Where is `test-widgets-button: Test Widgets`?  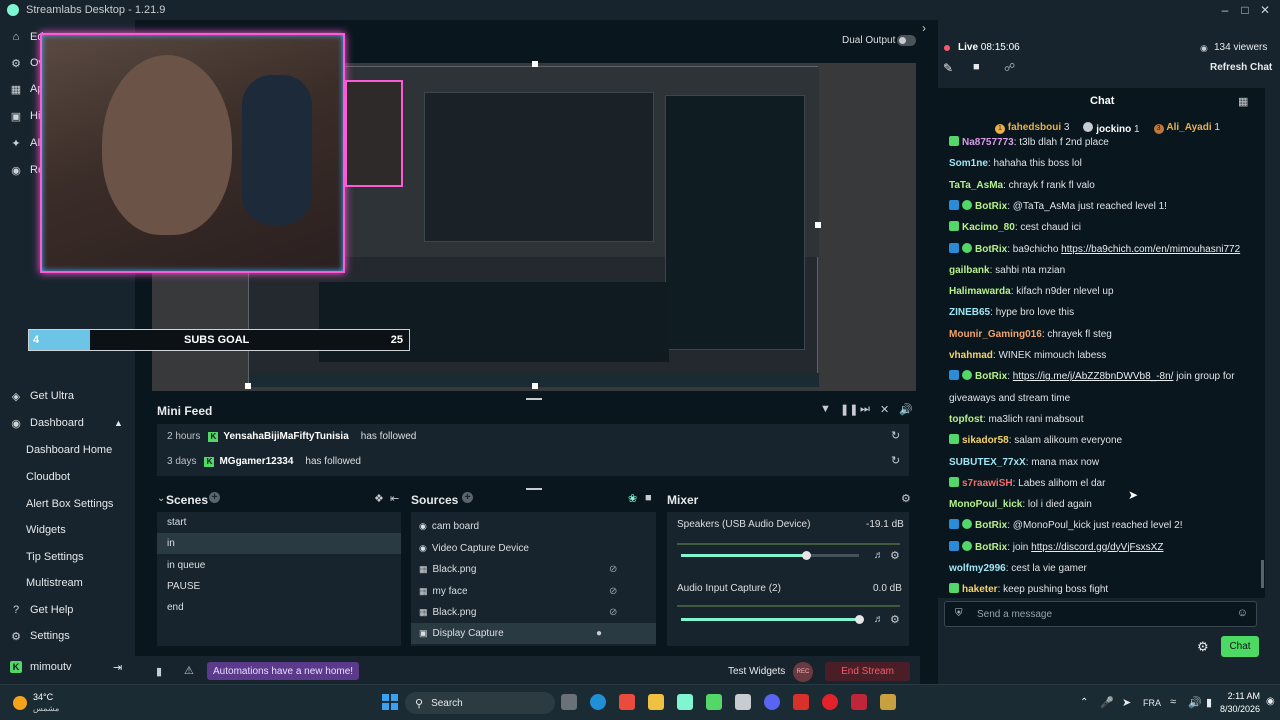 test-widgets-button: Test Widgets is located at coordinates (756, 671).